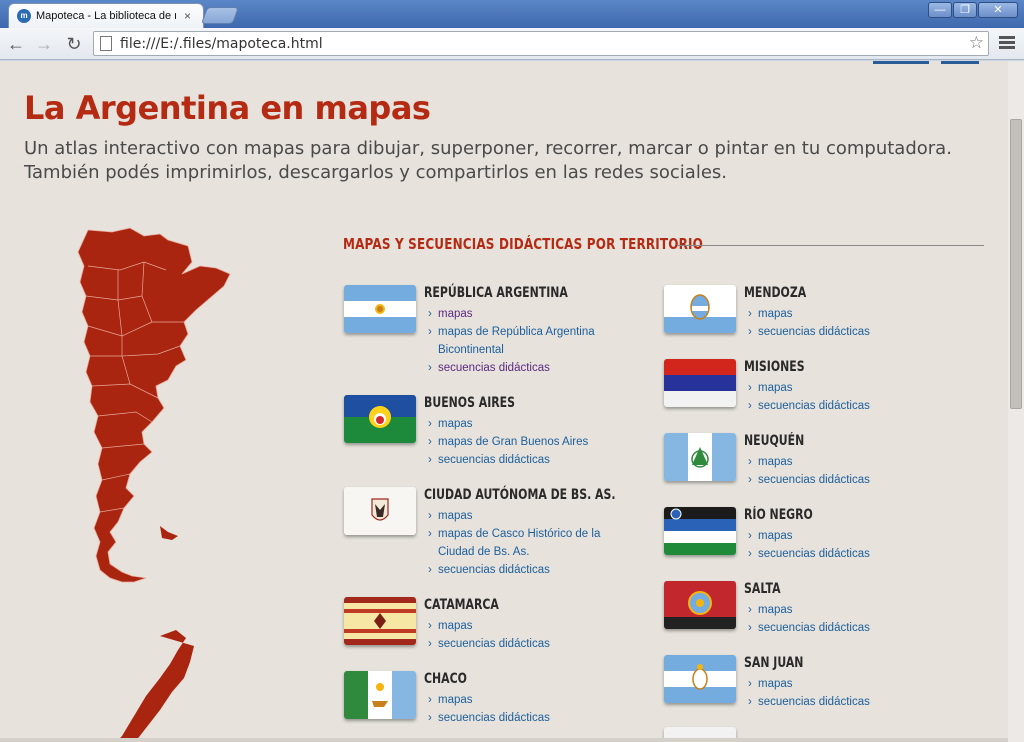  Describe the element at coordinates (380, 511) in the screenshot. I see `flag-caba-icon` at that location.